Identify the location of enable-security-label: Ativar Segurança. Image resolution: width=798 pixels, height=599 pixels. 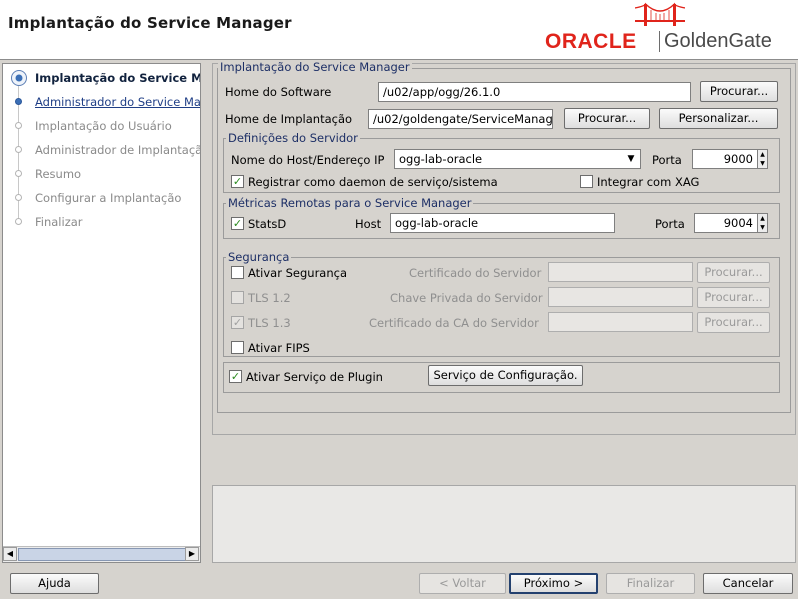
(298, 273).